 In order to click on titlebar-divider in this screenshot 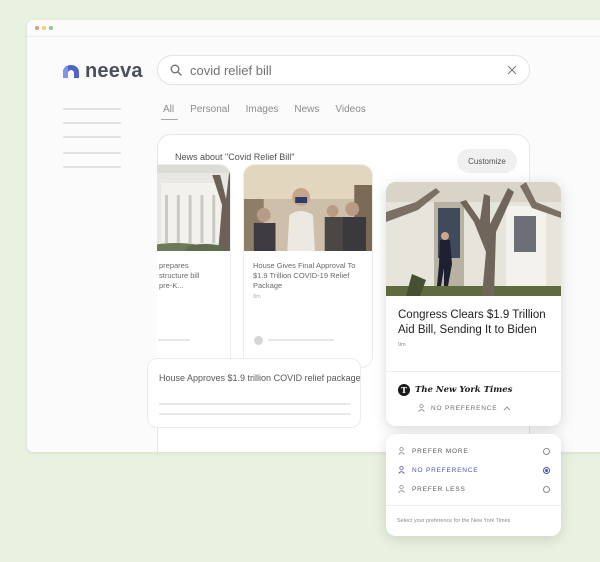, I will do `click(313, 36)`.